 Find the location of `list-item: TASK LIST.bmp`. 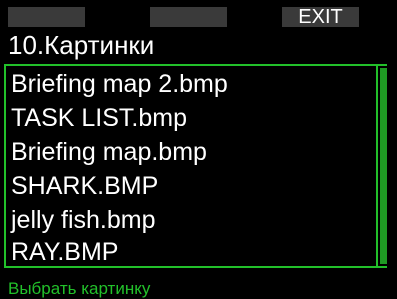

list-item: TASK LIST.bmp is located at coordinates (191, 118).